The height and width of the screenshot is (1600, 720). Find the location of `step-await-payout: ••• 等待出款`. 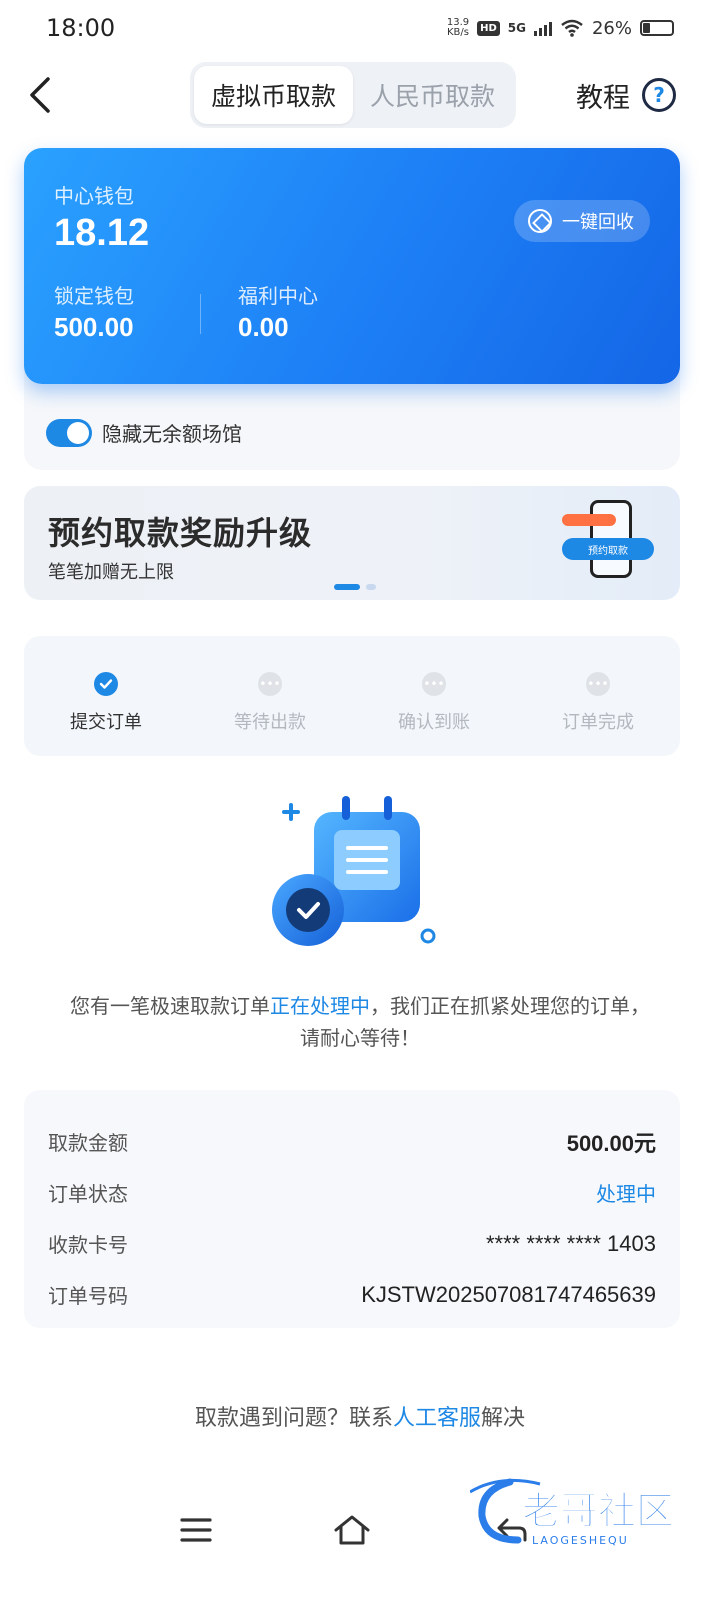

step-await-payout: ••• 等待出款 is located at coordinates (270, 696).